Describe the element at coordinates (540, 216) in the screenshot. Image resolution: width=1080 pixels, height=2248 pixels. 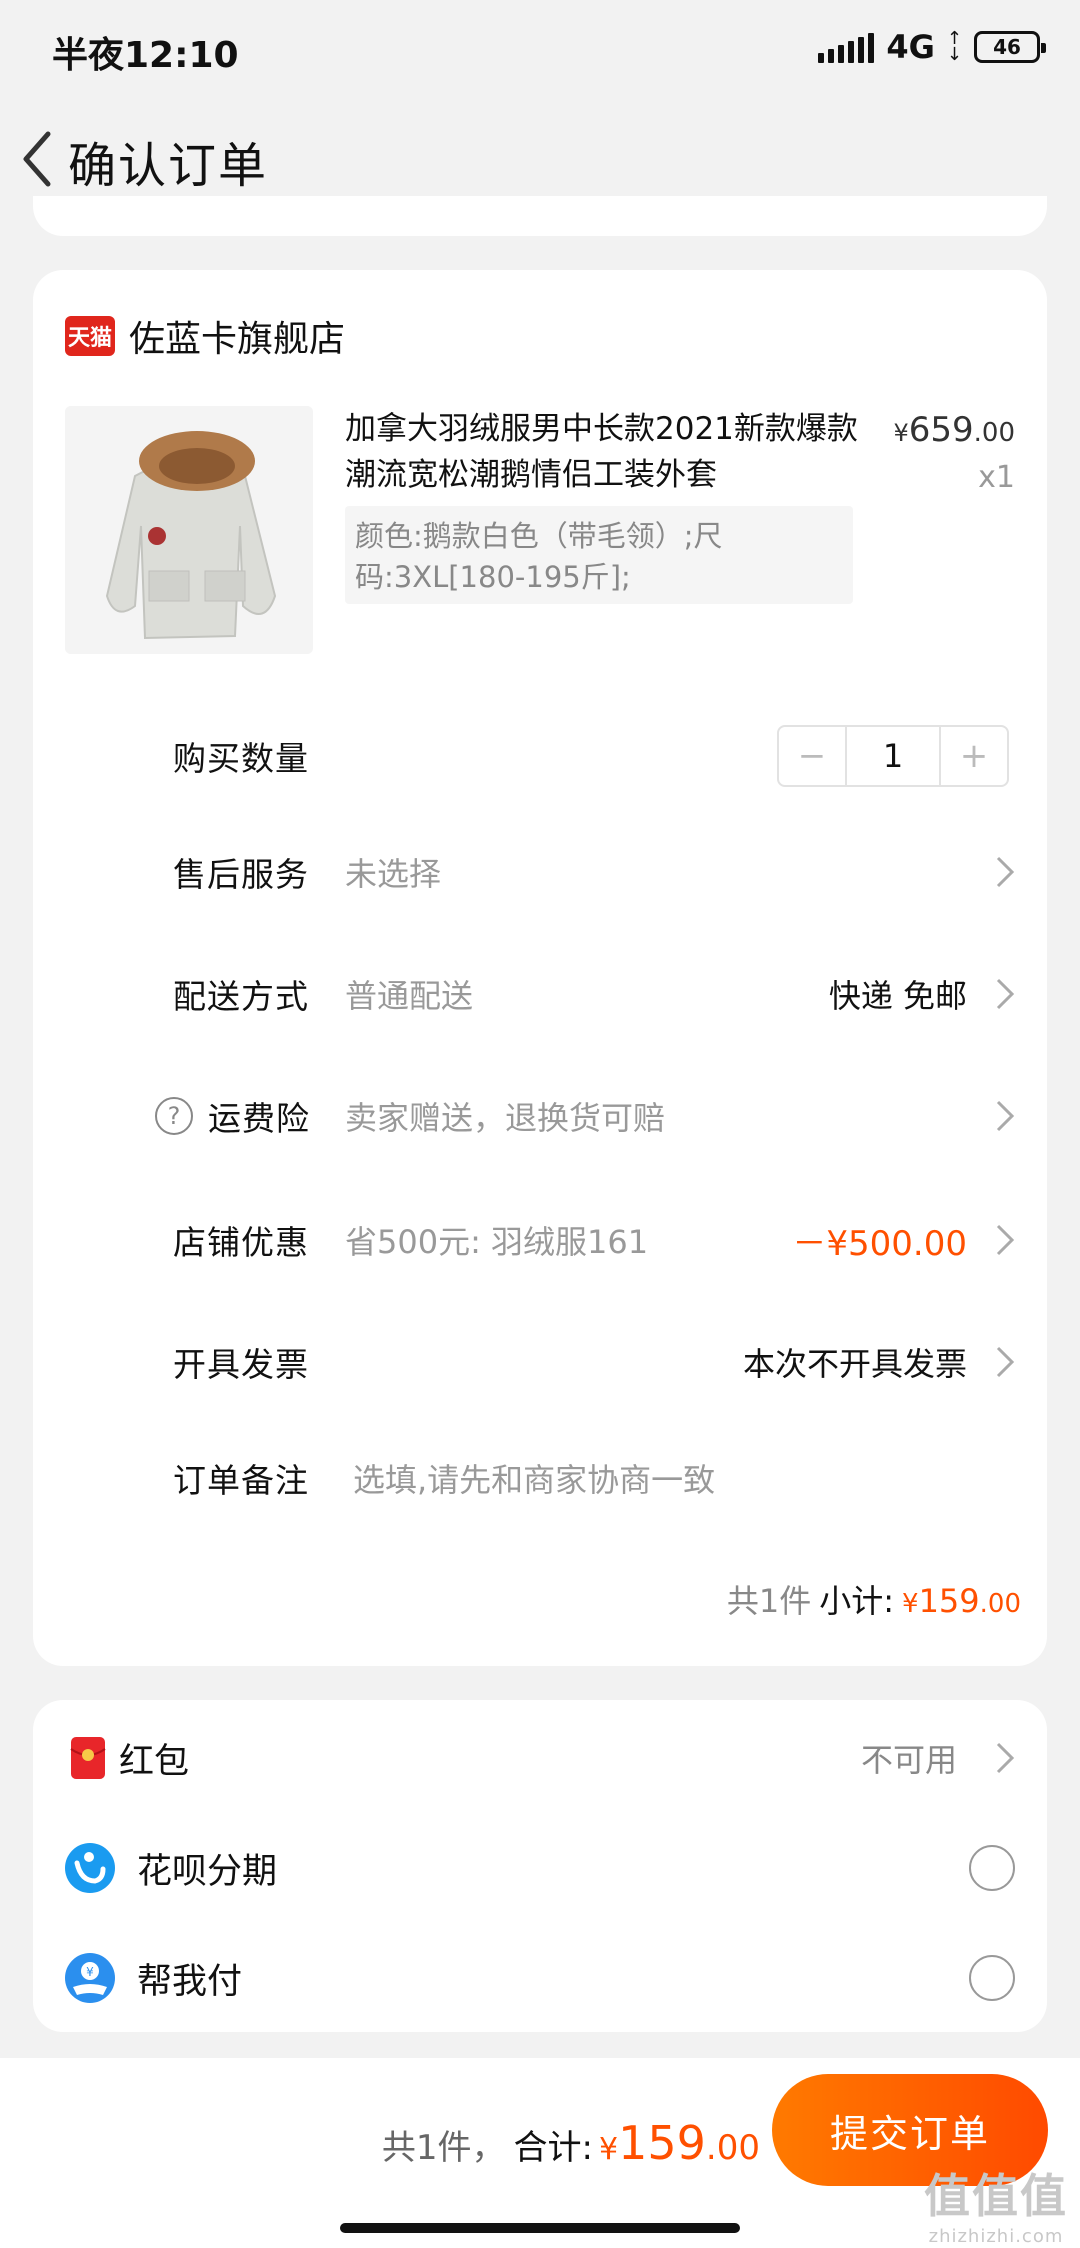
I see `address-card-edge` at that location.